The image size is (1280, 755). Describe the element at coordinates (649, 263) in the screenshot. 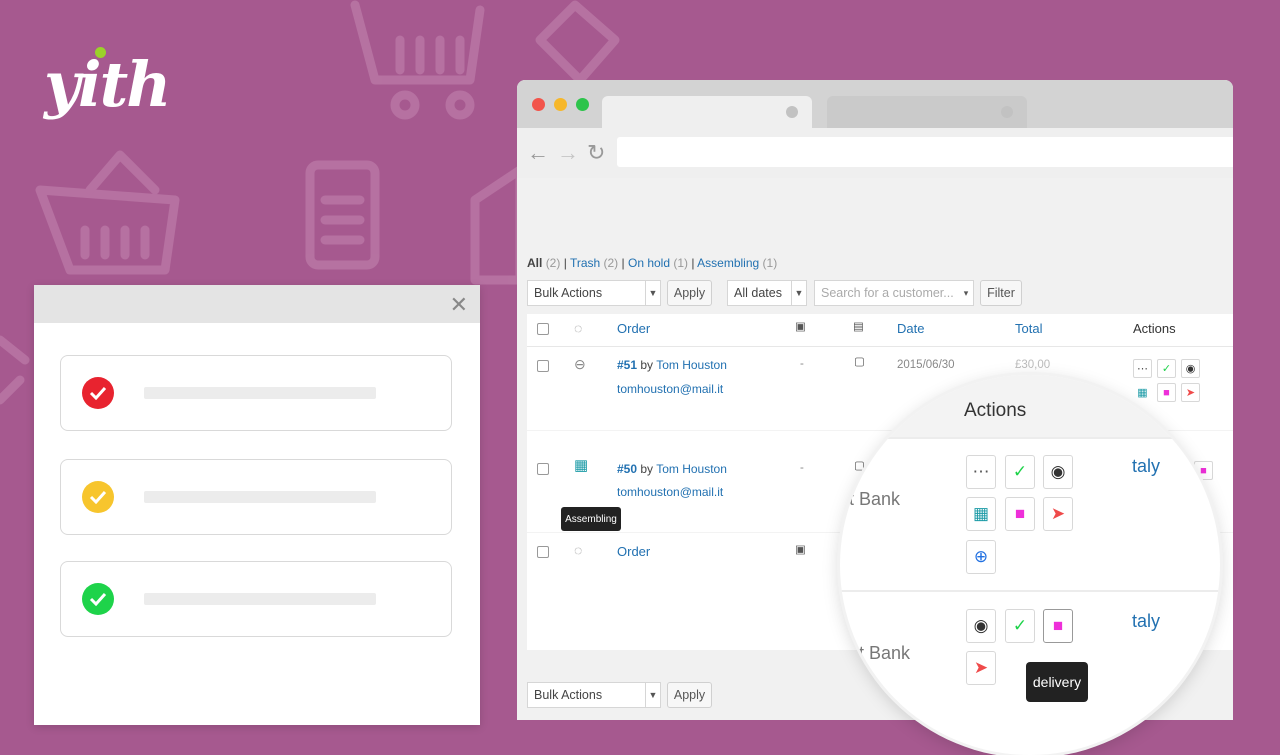

I see `filter-on-hold: On hold` at that location.